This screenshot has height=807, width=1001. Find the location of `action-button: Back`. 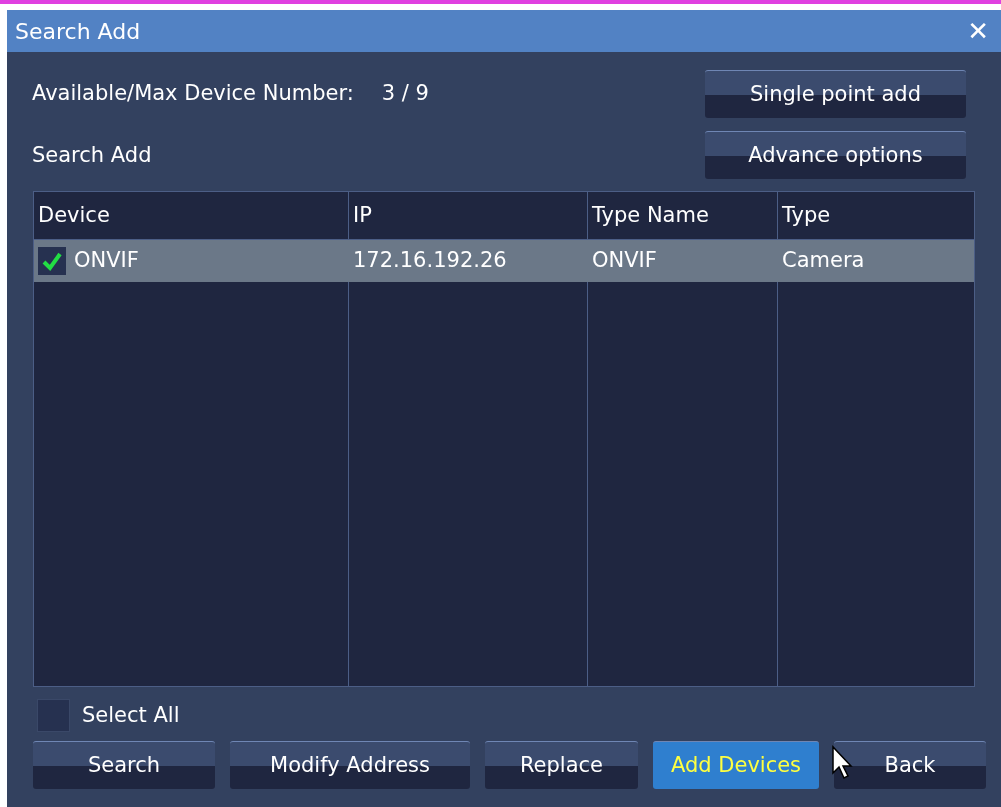

action-button: Back is located at coordinates (910, 765).